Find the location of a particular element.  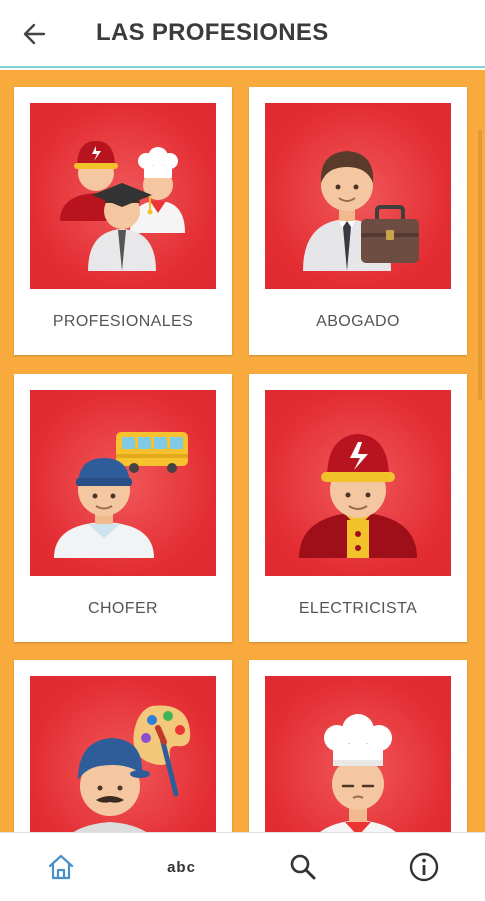

card-label: ABOGADO is located at coordinates (358, 321).